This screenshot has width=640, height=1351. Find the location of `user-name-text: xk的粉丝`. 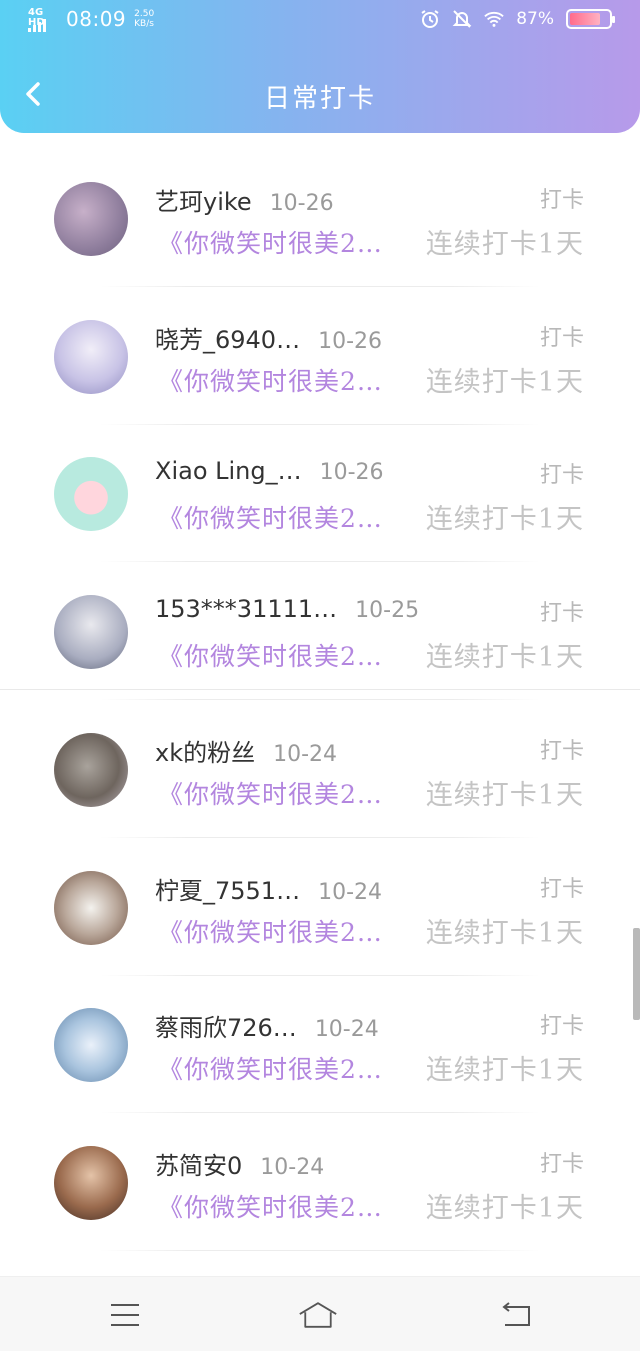

user-name-text: xk的粉丝 is located at coordinates (205, 752).